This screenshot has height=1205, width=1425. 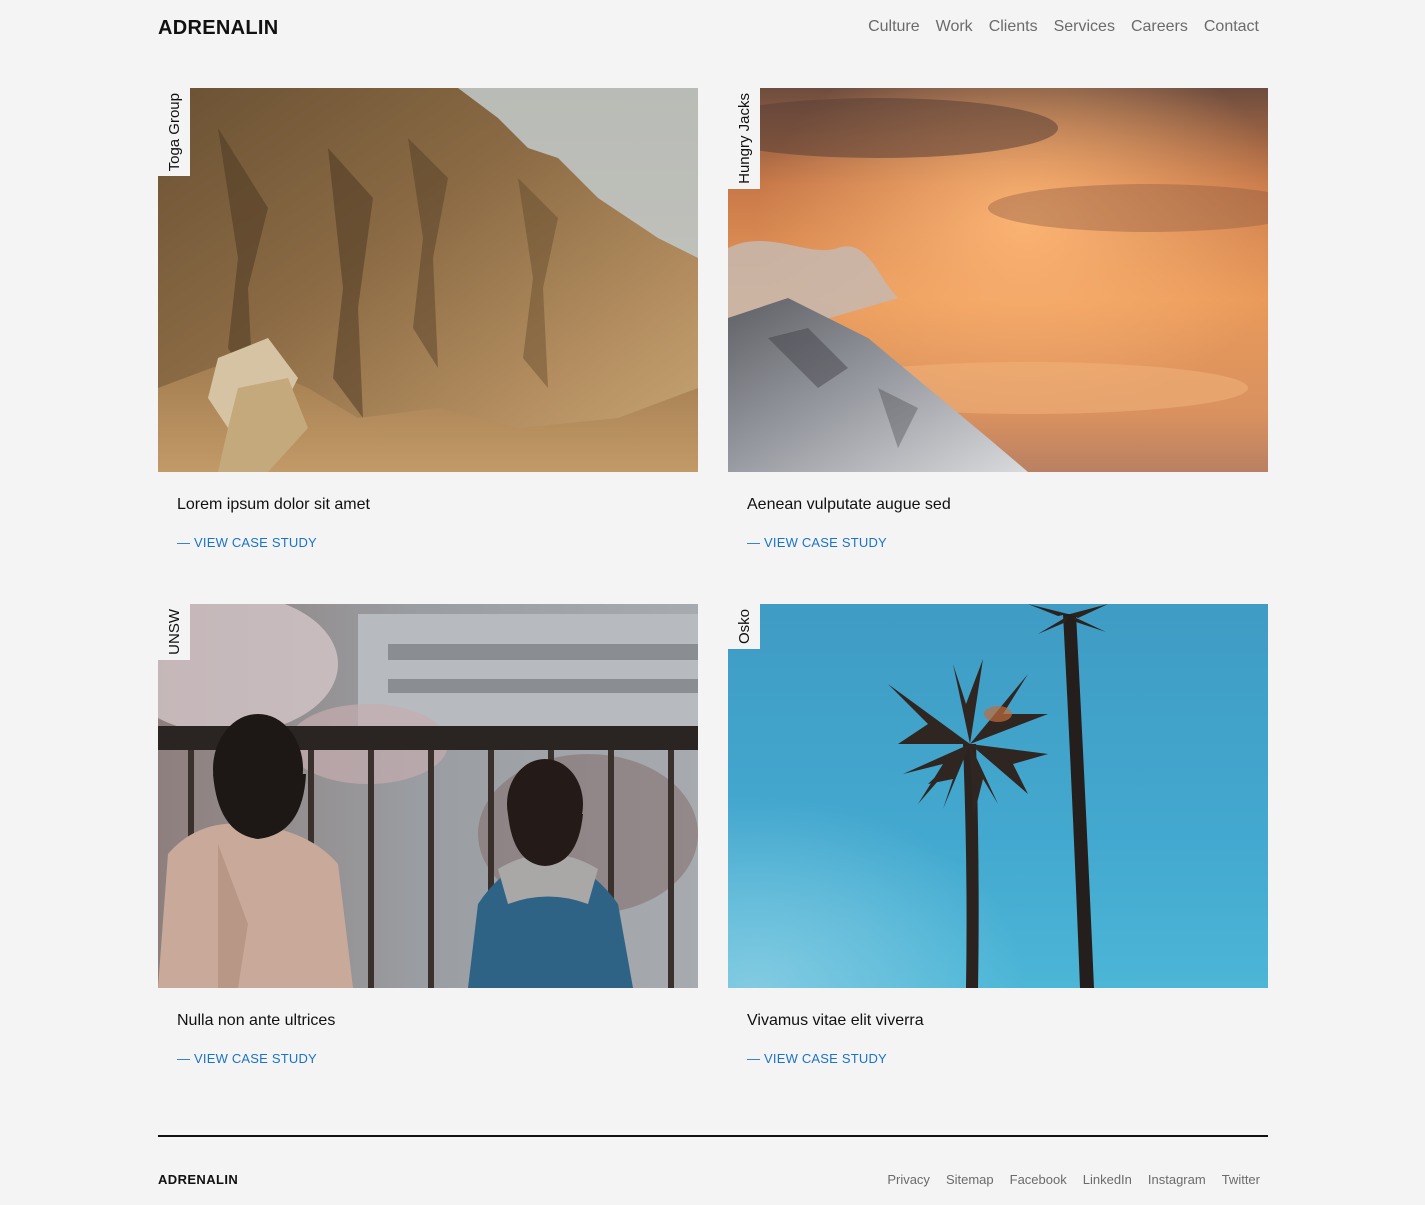 What do you see at coordinates (954, 27) in the screenshot?
I see `nav-item-work: Work` at bounding box center [954, 27].